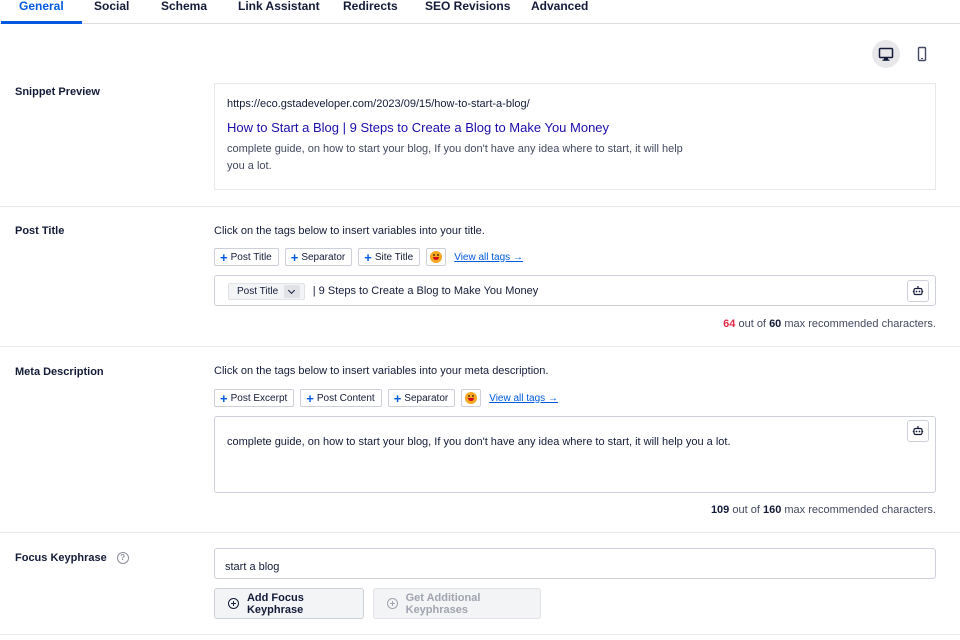 The width and height of the screenshot is (960, 640). I want to click on mobile-preview-button, so click(922, 54).